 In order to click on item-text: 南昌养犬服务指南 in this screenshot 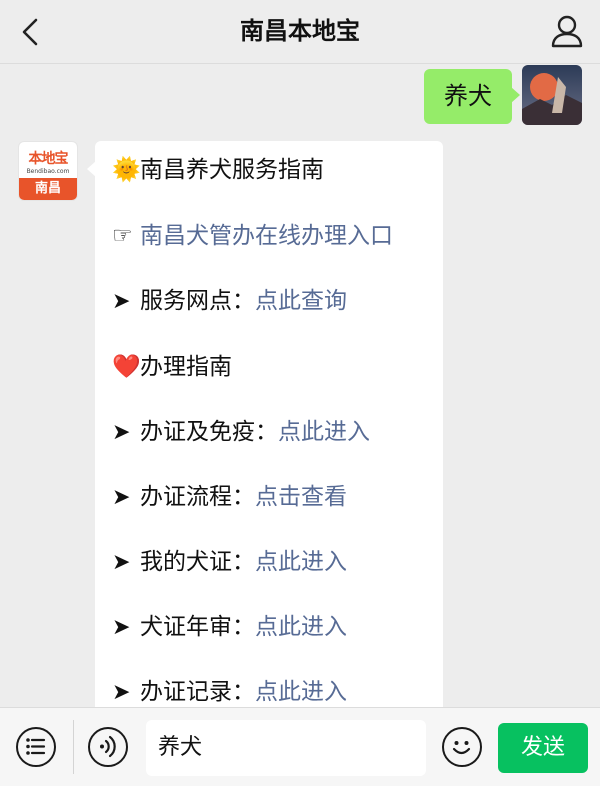, I will do `click(232, 170)`.